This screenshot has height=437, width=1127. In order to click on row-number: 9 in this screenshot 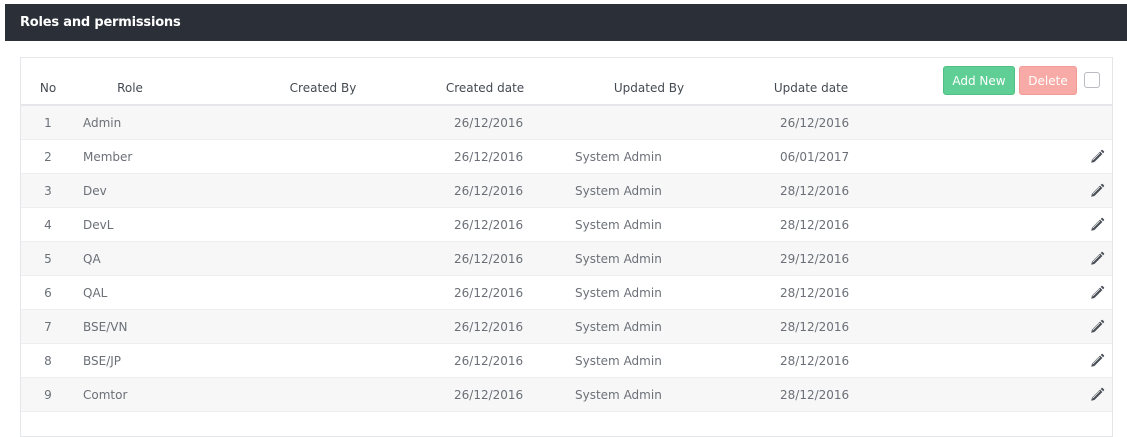, I will do `click(48, 395)`.